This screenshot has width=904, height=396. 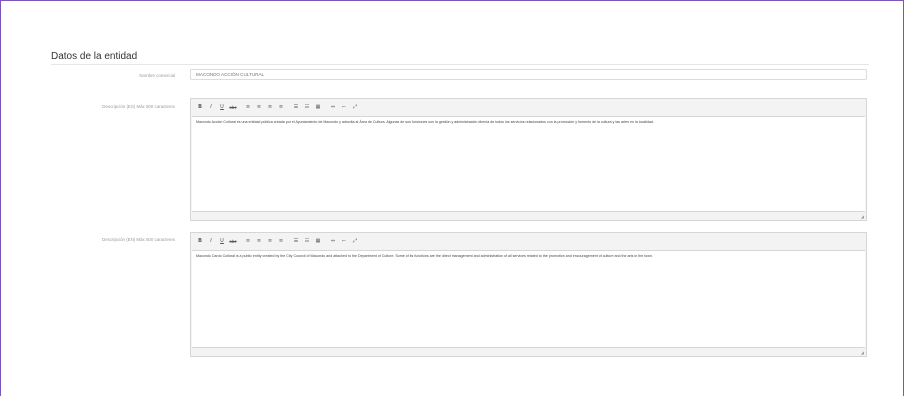 What do you see at coordinates (94, 56) in the screenshot?
I see `section-title: Datos de la entidad` at bounding box center [94, 56].